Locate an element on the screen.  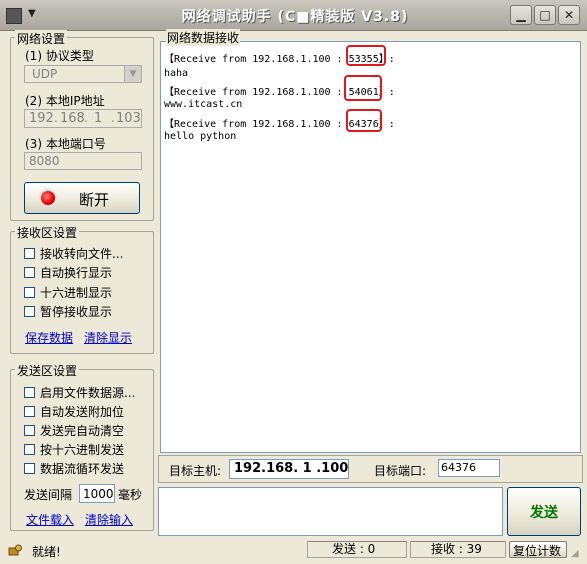
protocol-value: UDP is located at coordinates (45, 74).